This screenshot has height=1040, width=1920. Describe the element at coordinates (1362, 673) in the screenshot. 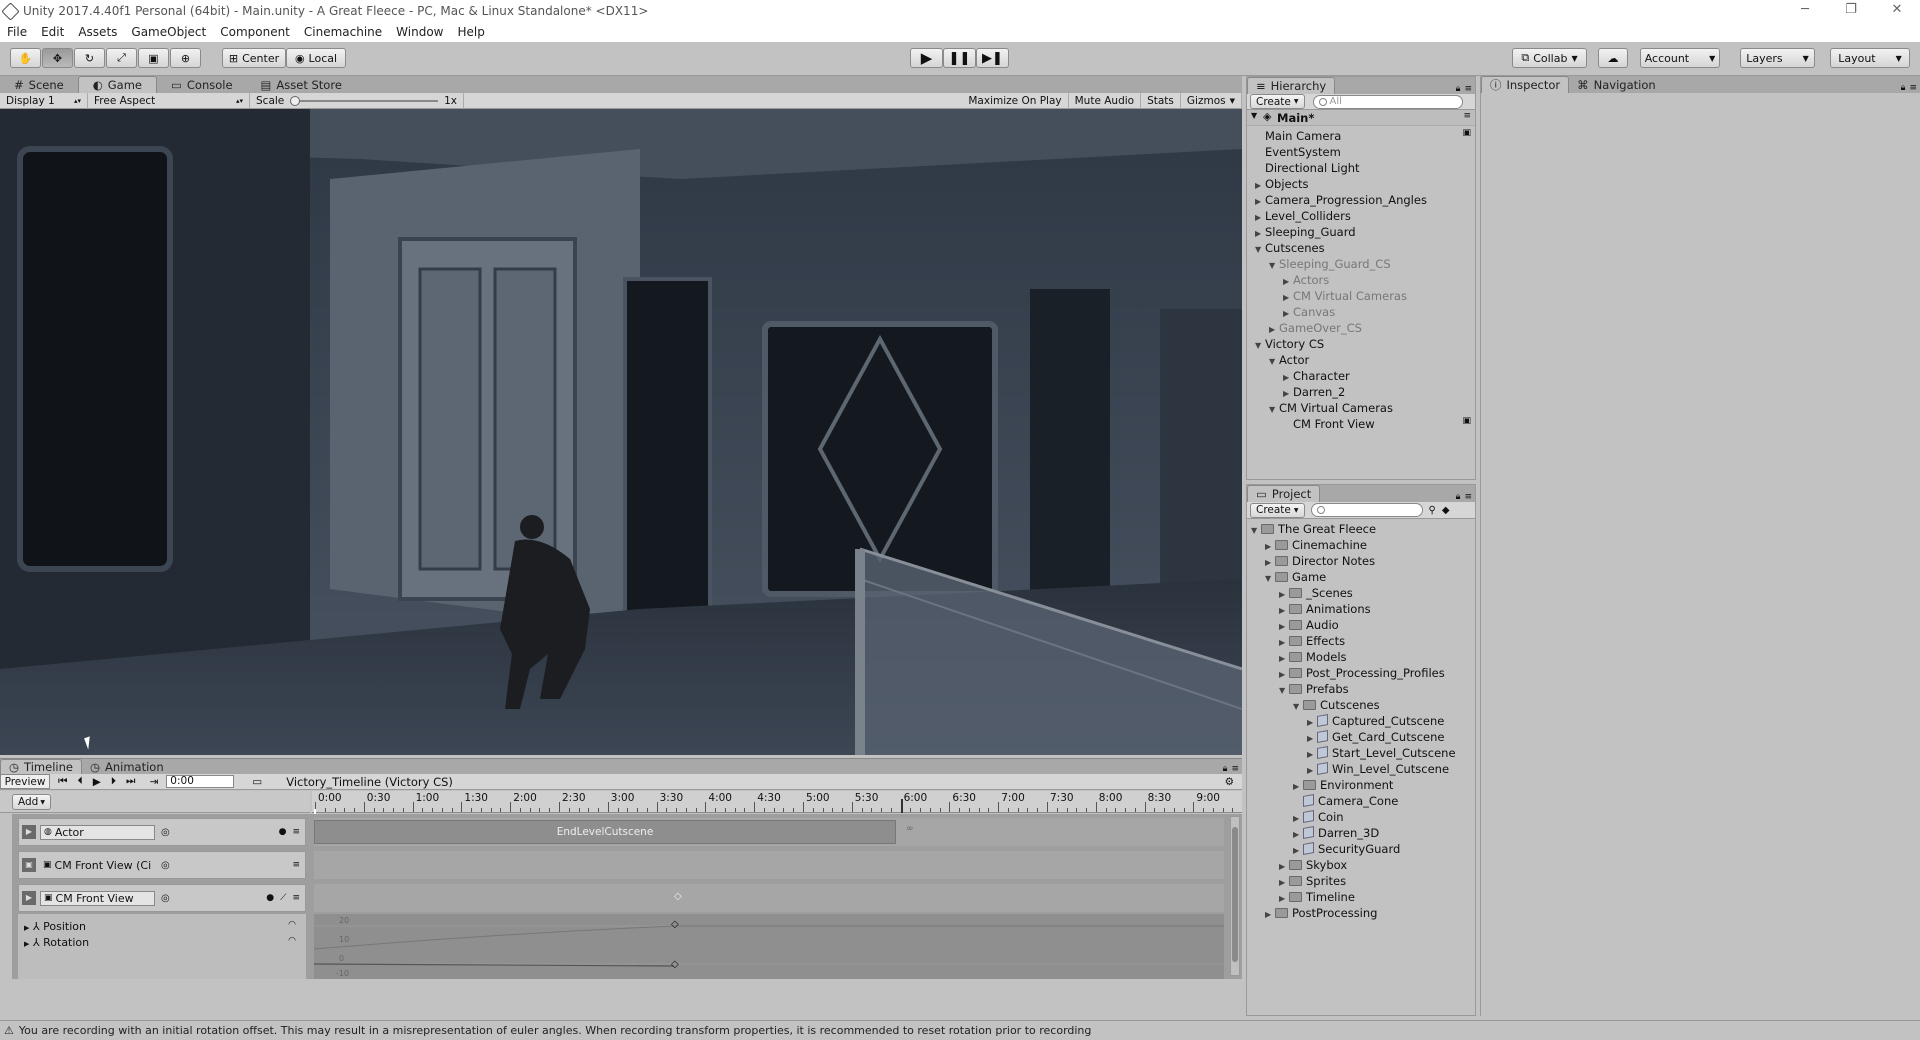

I see `project-item: ▶ Post_Processing_Profiles` at that location.